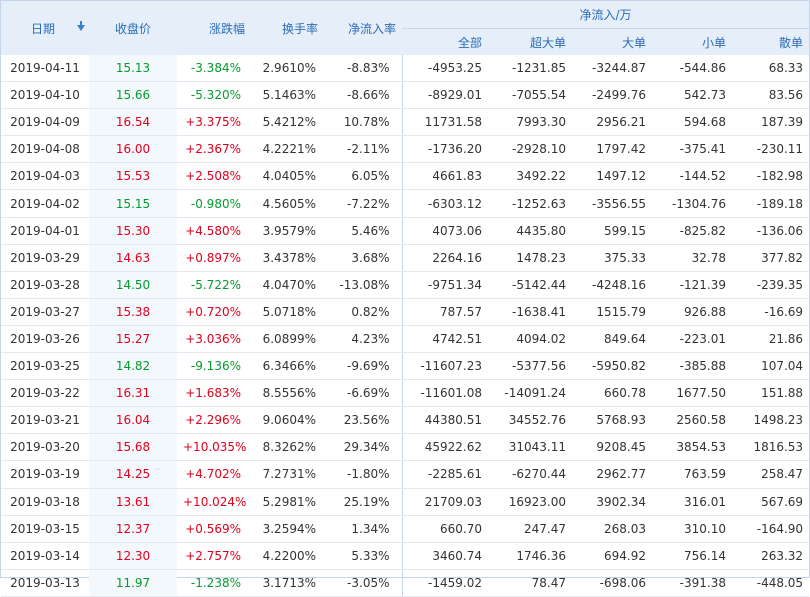 The height and width of the screenshot is (597, 810). I want to click on cell-net-large: -4248.16, so click(612, 285).